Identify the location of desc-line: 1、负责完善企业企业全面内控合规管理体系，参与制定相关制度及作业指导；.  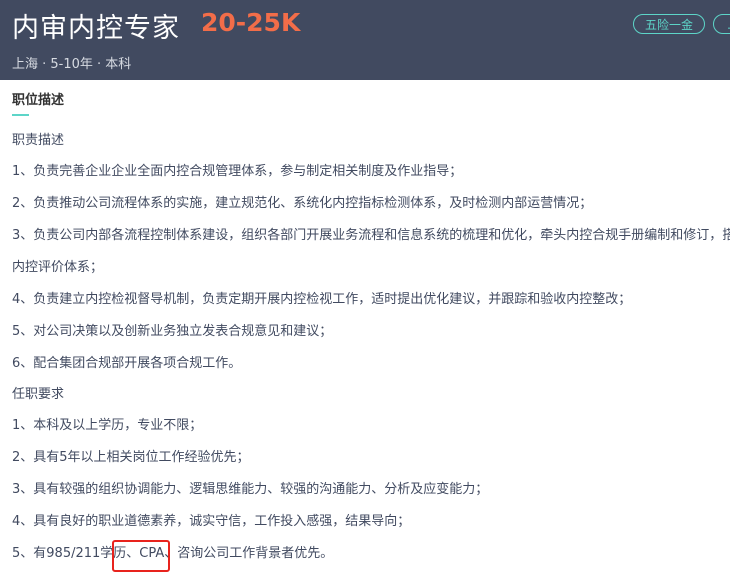
(237, 171).